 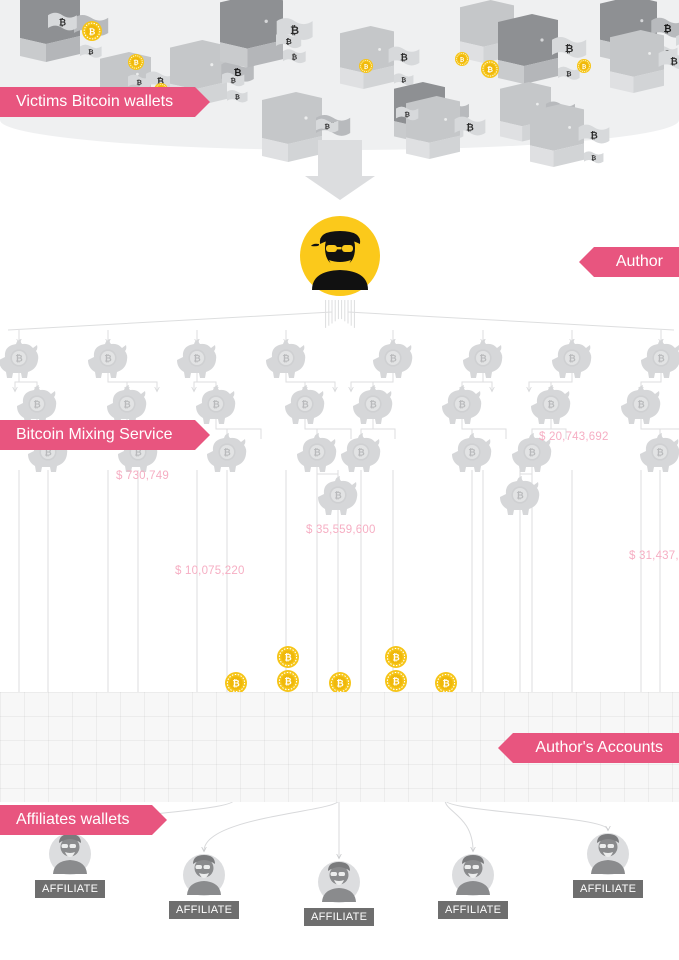 What do you see at coordinates (341, 530) in the screenshot?
I see `amount-label: $ 35,559,600` at bounding box center [341, 530].